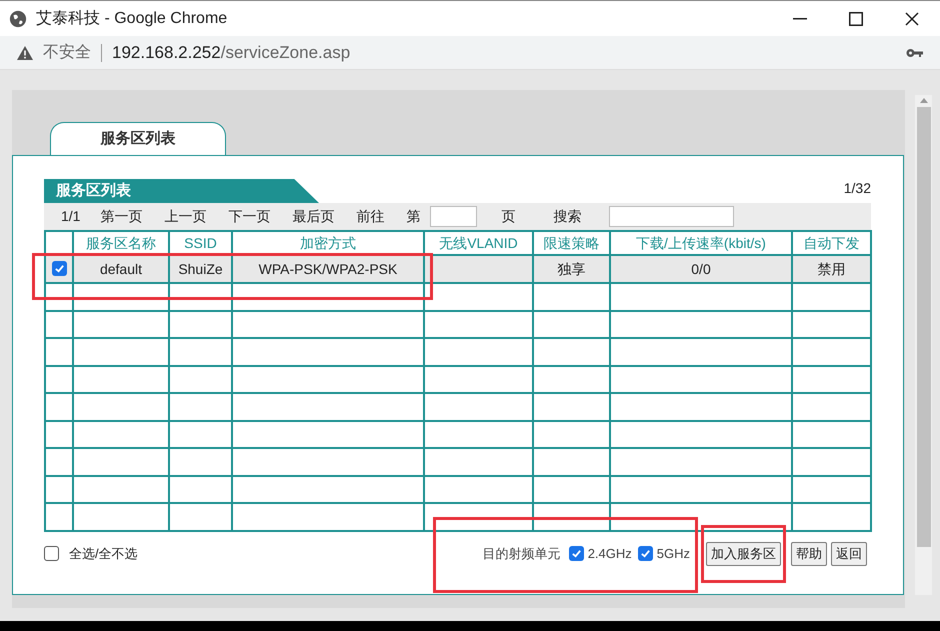  What do you see at coordinates (51, 553) in the screenshot?
I see `select-all-checkbox` at bounding box center [51, 553].